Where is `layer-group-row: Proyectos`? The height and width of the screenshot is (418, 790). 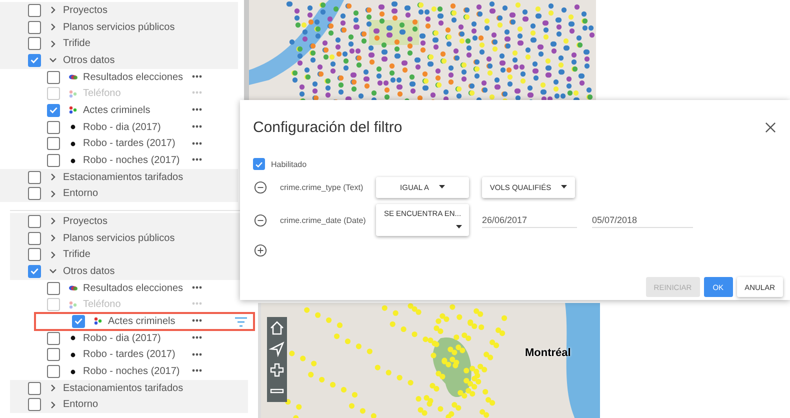 layer-group-row: Proyectos is located at coordinates (119, 10).